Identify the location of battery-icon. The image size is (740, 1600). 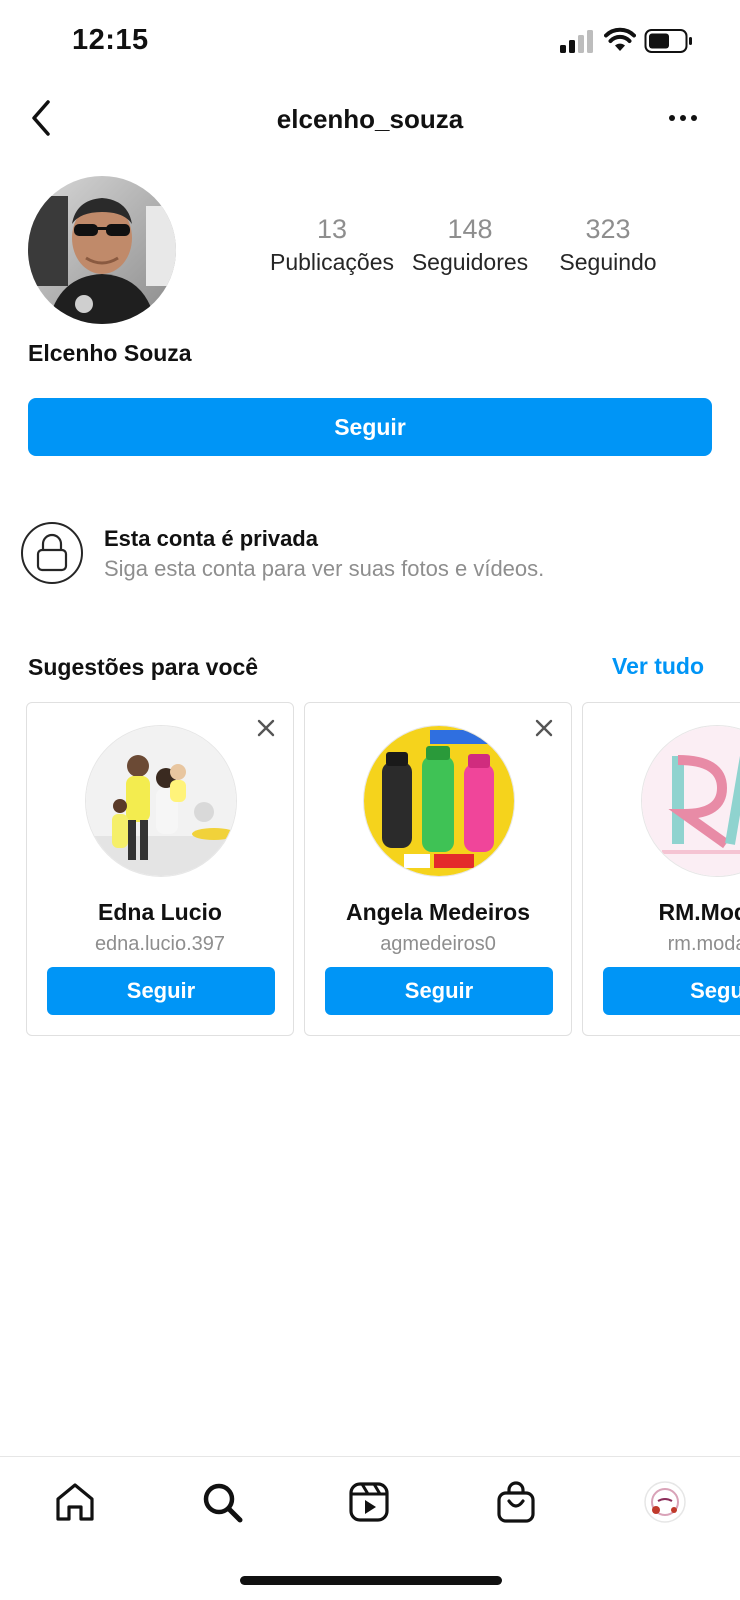
(668, 41).